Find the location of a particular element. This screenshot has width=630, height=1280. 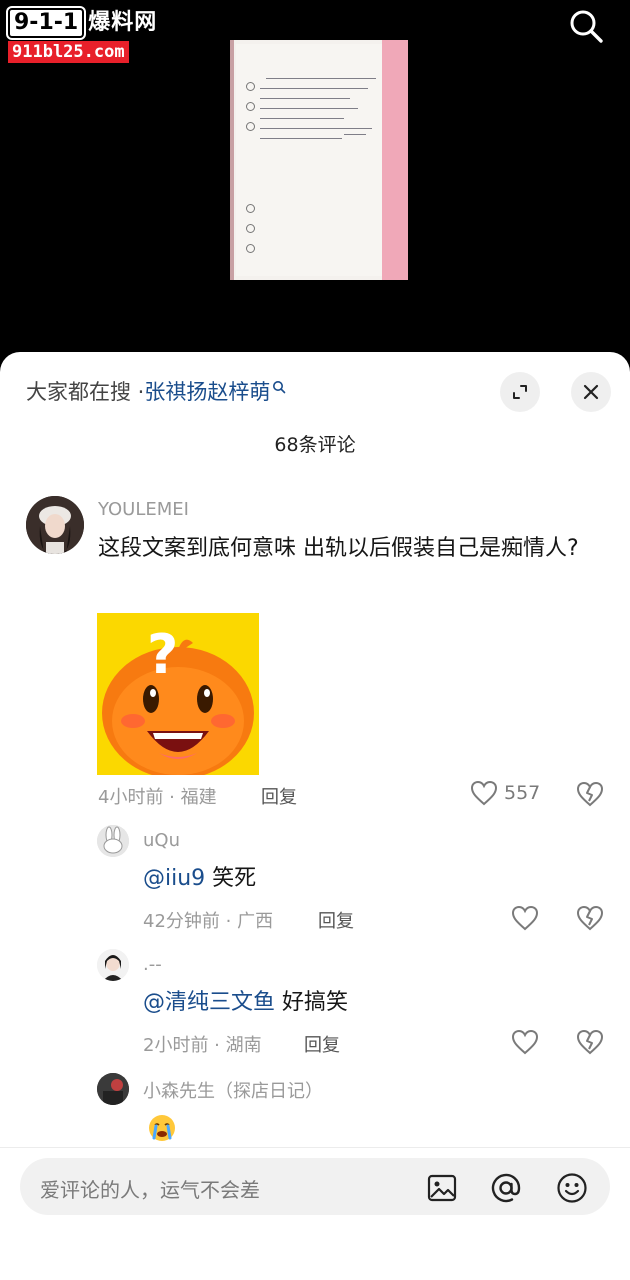

hot-search-prefix: 大家都在搜 · is located at coordinates (85, 392).